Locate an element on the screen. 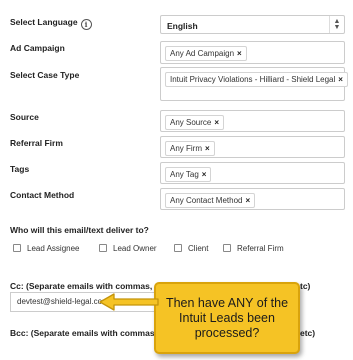 Image resolution: width=353 pixels, height=360 pixels. tags-tag: Any Tag × is located at coordinates (188, 174).